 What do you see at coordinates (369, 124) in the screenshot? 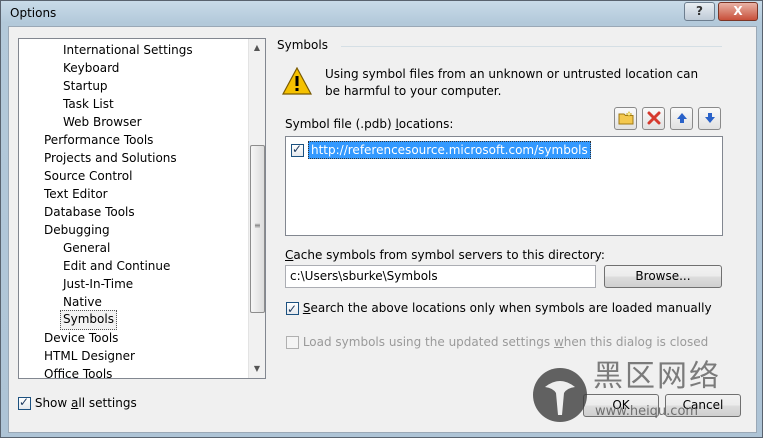
I see `locations-label: Symbol file (.pdb) locations:` at bounding box center [369, 124].